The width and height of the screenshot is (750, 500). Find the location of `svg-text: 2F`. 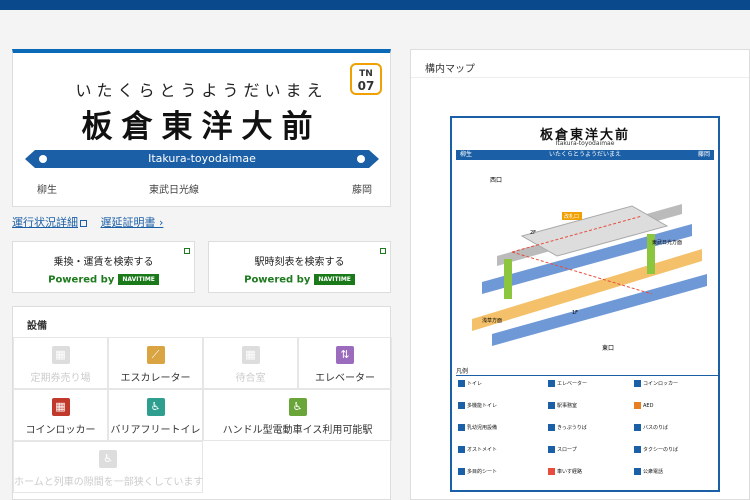

svg-text: 2F is located at coordinates (533, 233).